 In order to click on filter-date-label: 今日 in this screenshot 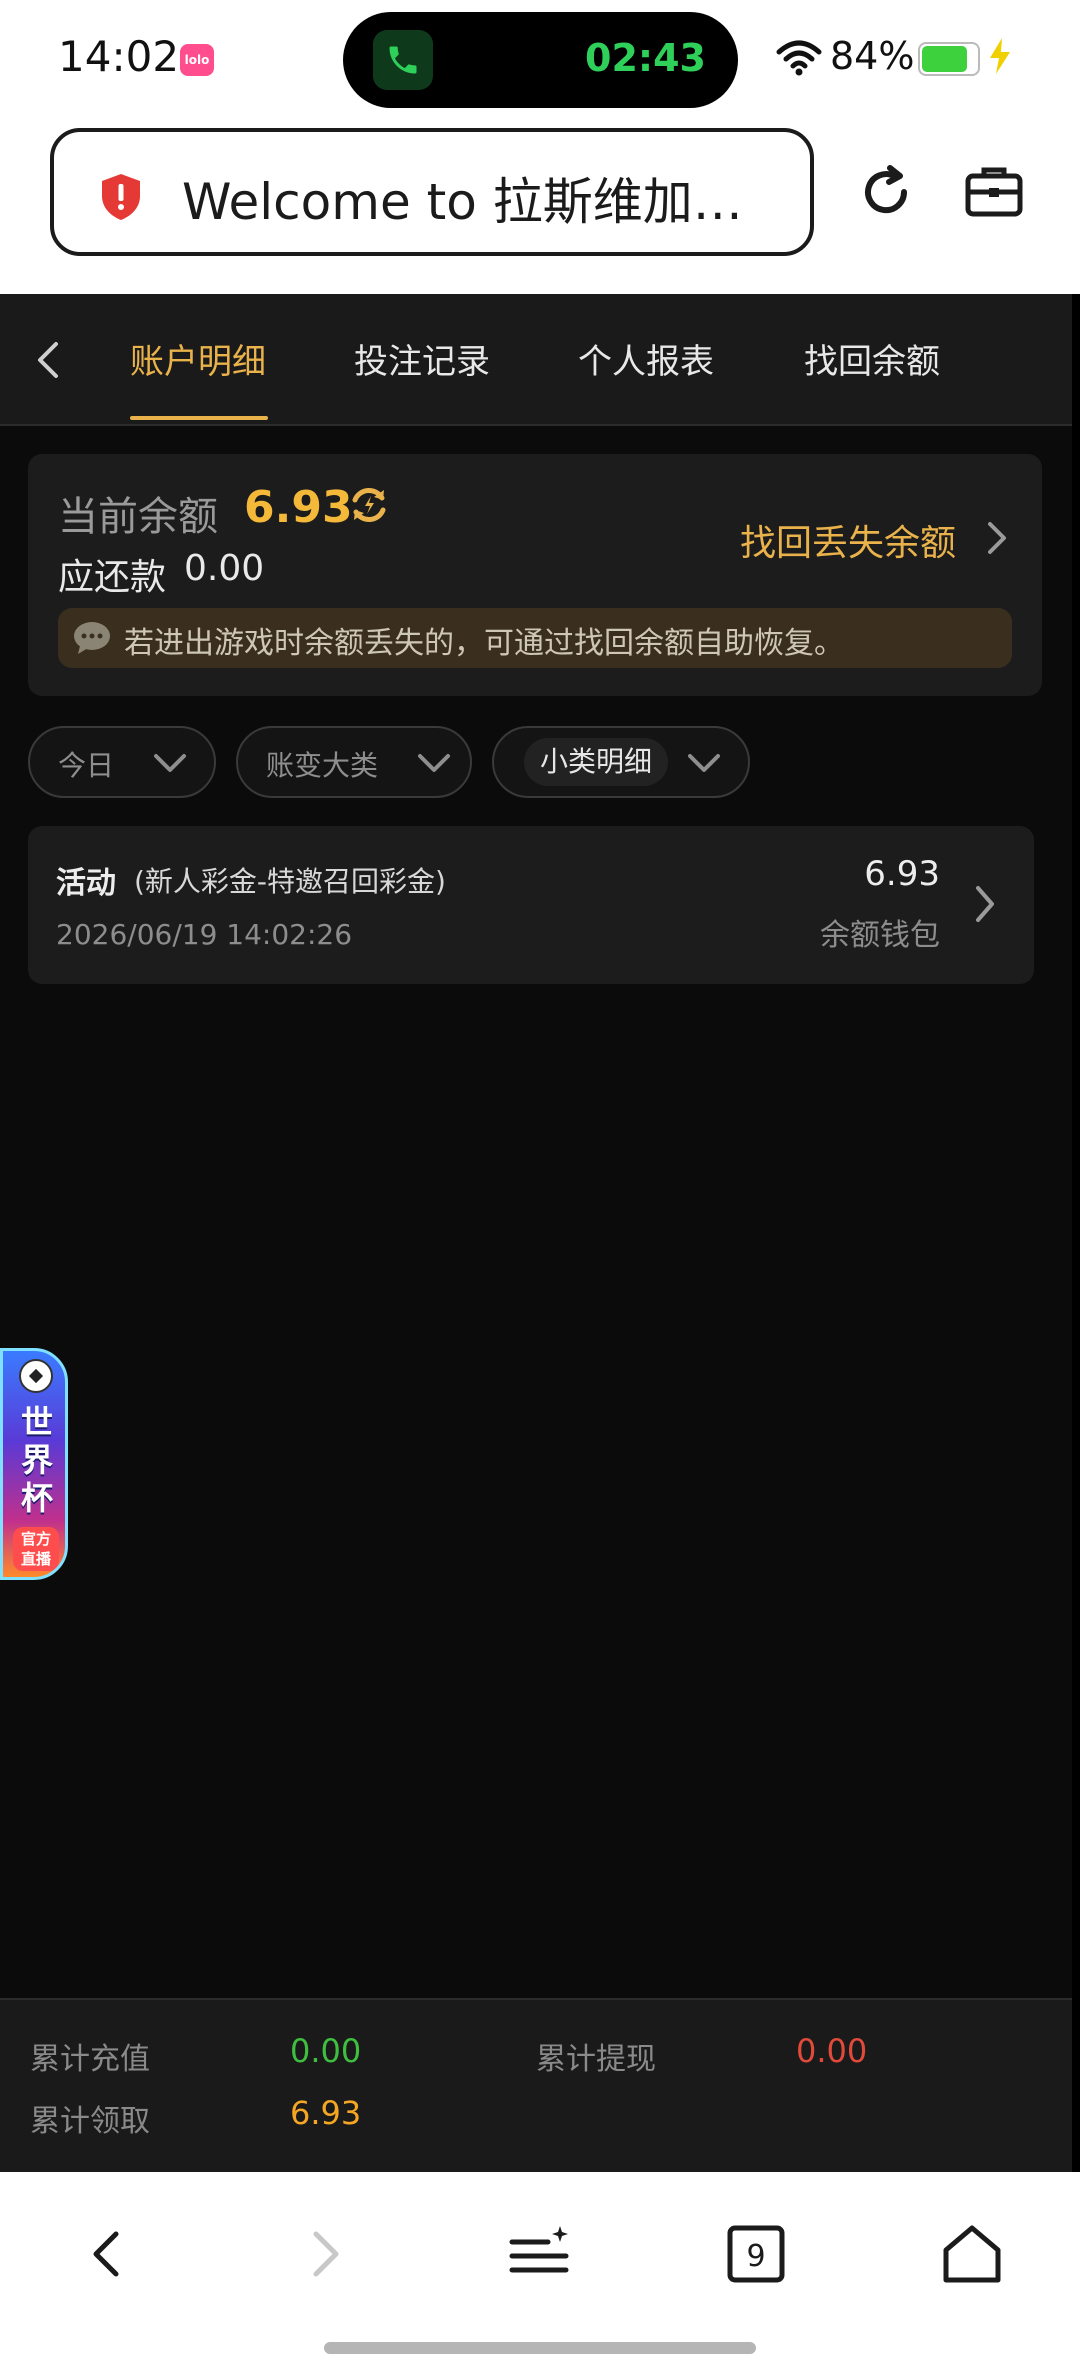, I will do `click(86, 765)`.